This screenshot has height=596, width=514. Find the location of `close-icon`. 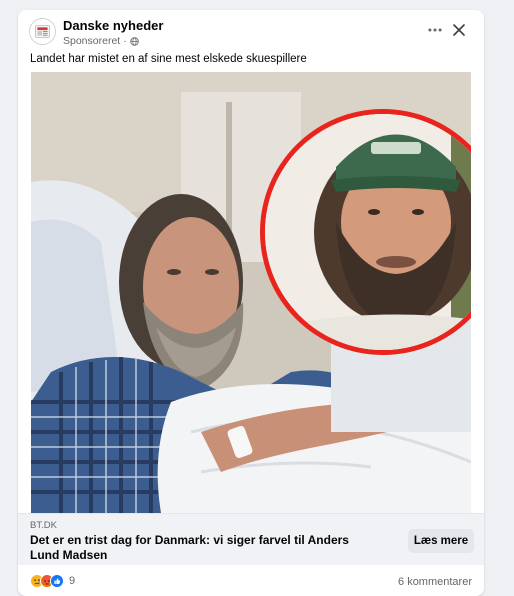

close-icon is located at coordinates (459, 30).